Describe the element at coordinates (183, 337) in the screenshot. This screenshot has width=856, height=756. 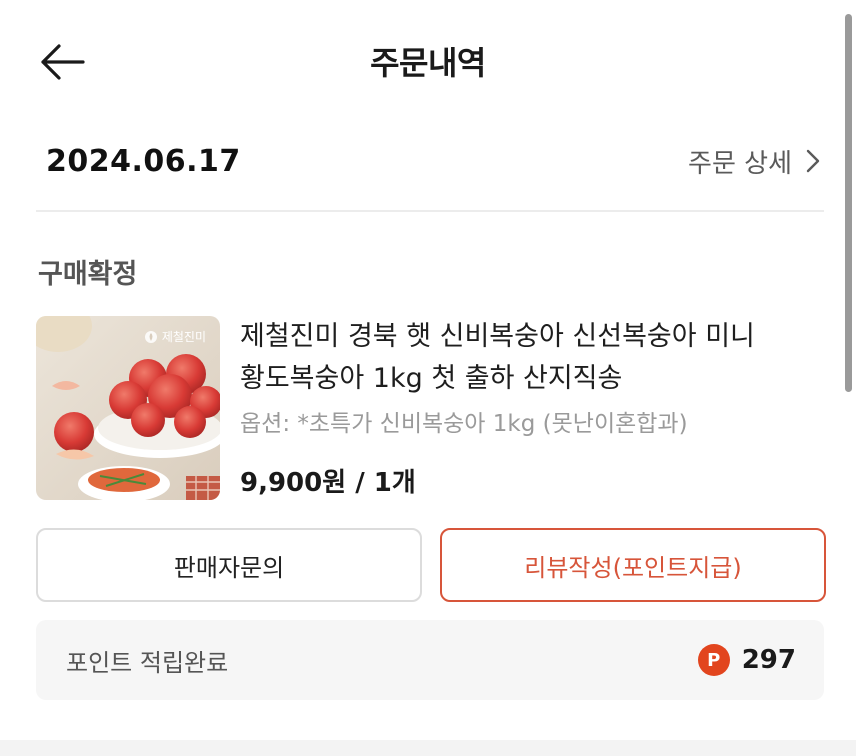
I see `brand-watermark-label: 제철진미` at that location.